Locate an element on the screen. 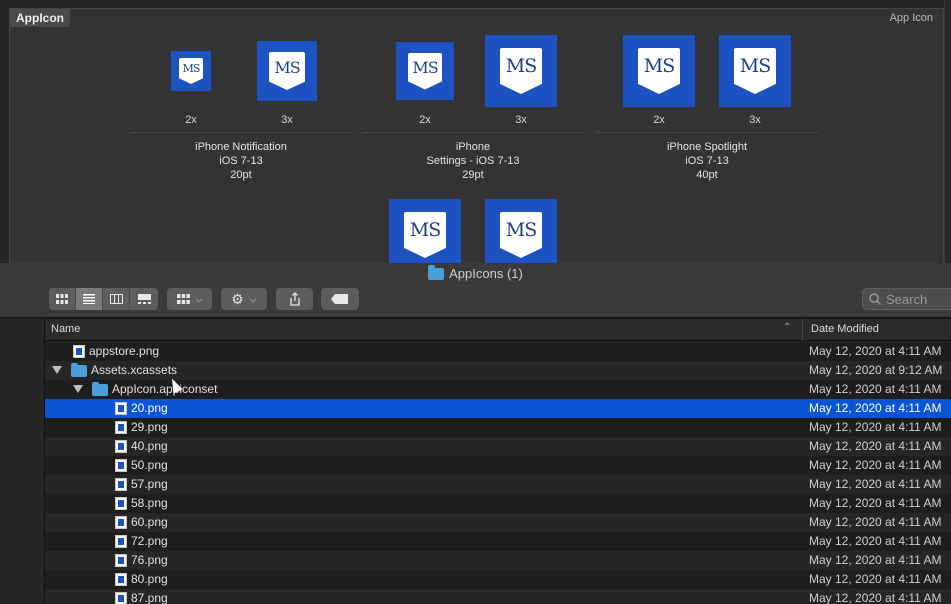 This screenshot has height=604, width=951. icon-view-button is located at coordinates (62, 299).